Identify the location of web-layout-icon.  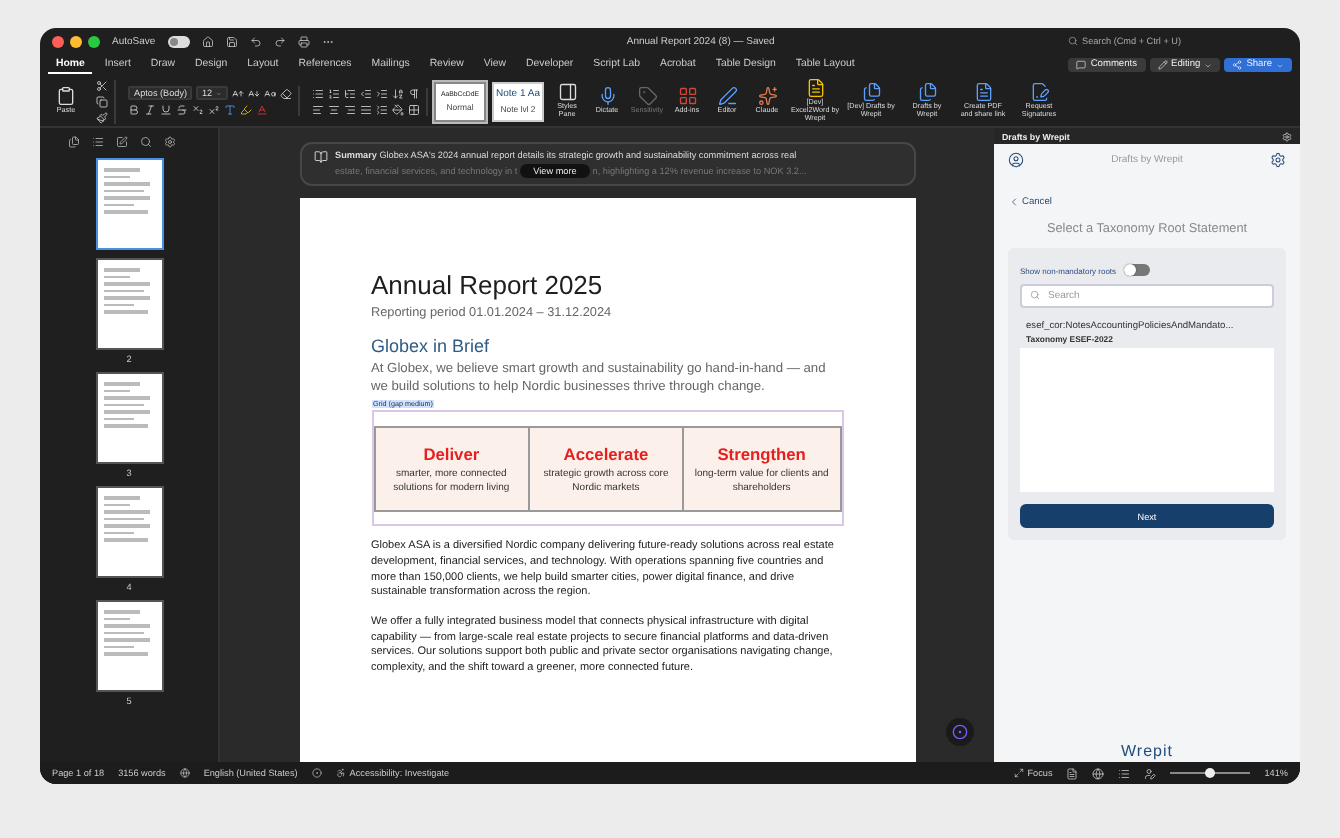
(1098, 773).